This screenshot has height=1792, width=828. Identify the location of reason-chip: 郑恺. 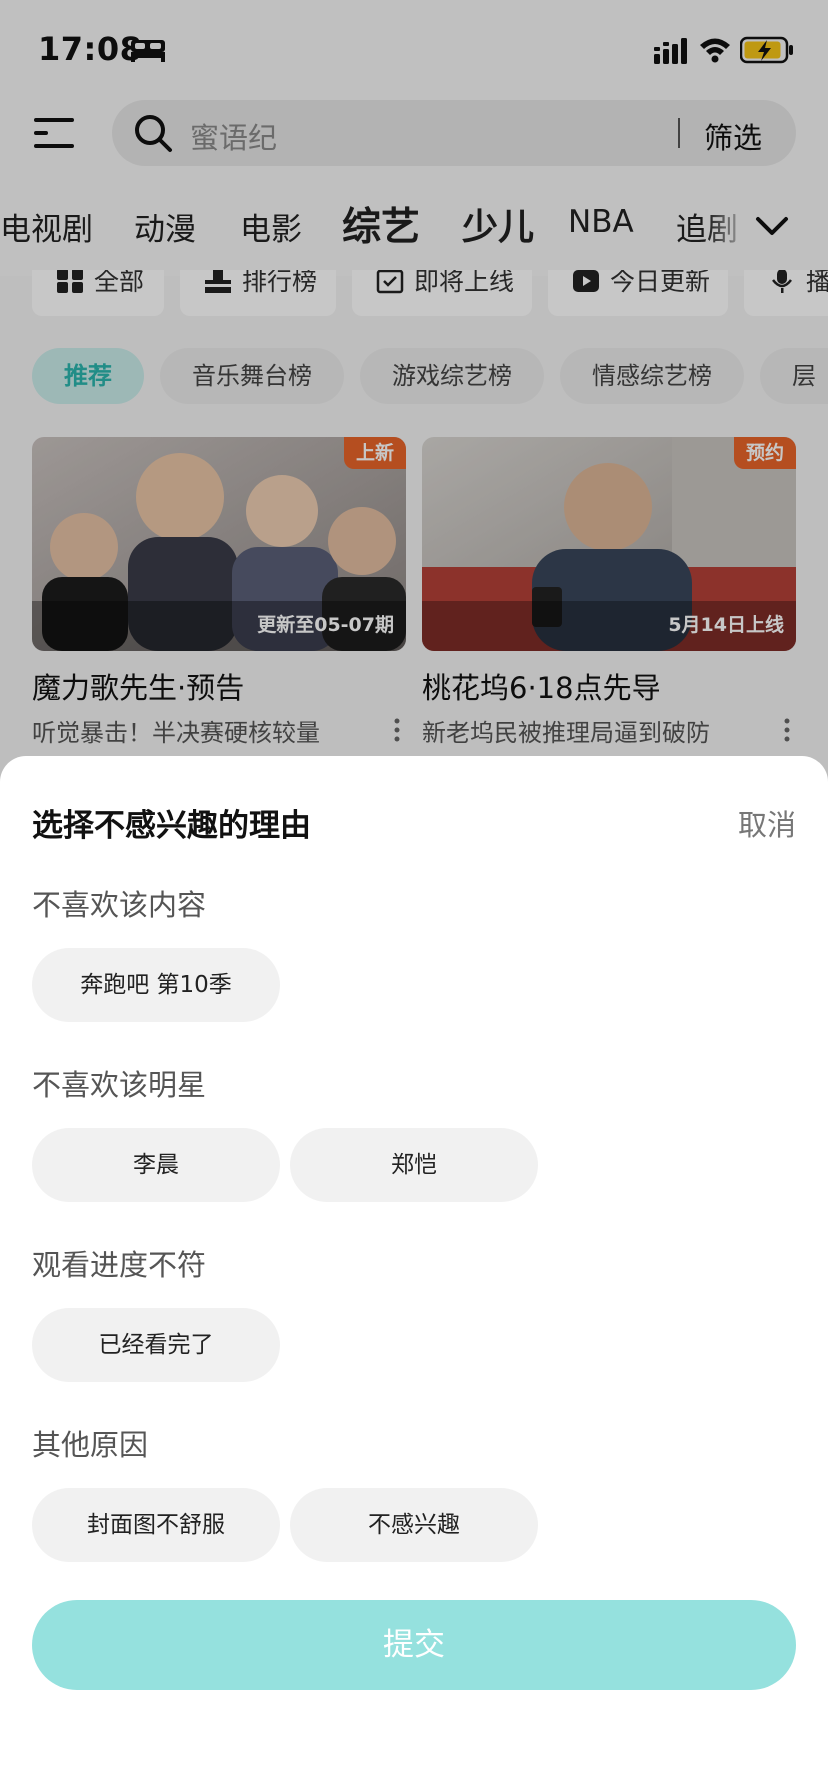
(414, 1165).